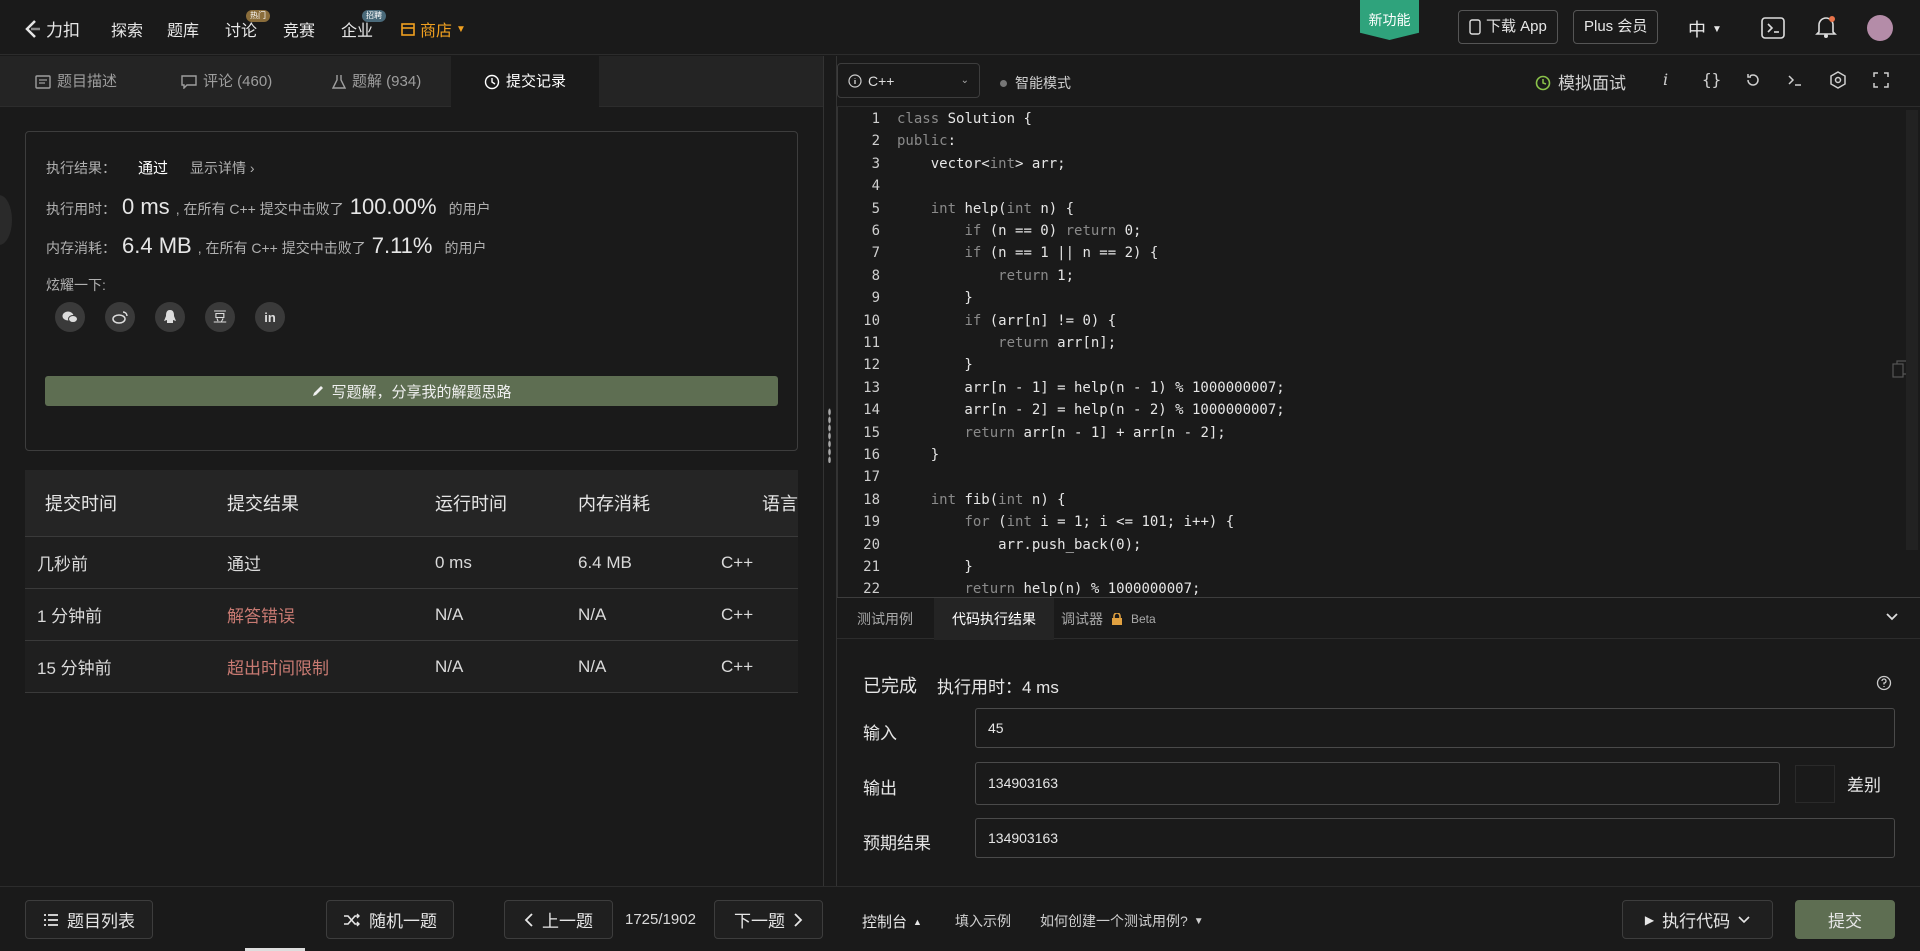 Image resolution: width=1920 pixels, height=951 pixels. I want to click on user-avatar, so click(1880, 28).